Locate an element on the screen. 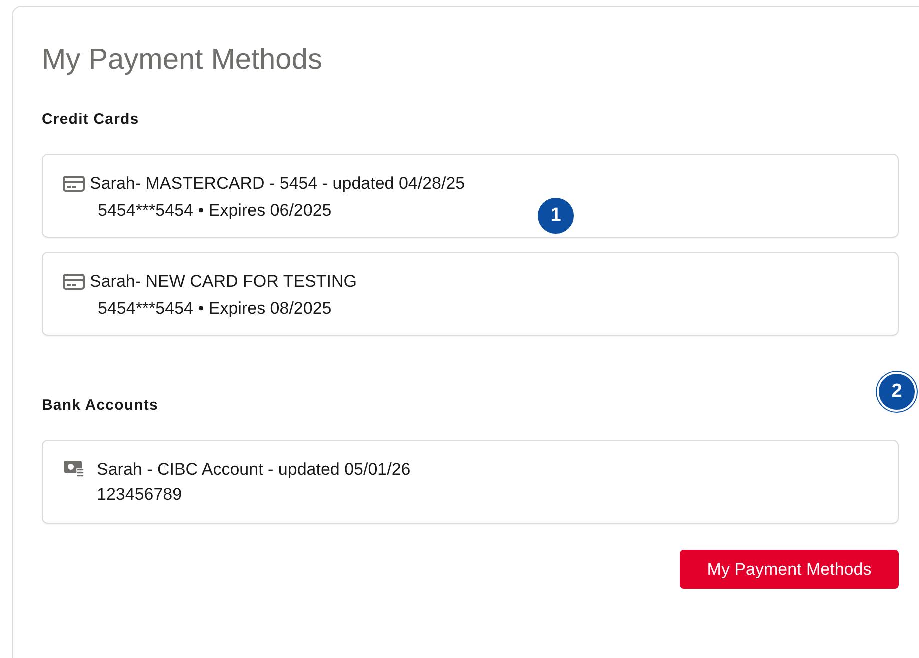 The width and height of the screenshot is (919, 658). payment-methods-button: My Payment Methods is located at coordinates (789, 569).